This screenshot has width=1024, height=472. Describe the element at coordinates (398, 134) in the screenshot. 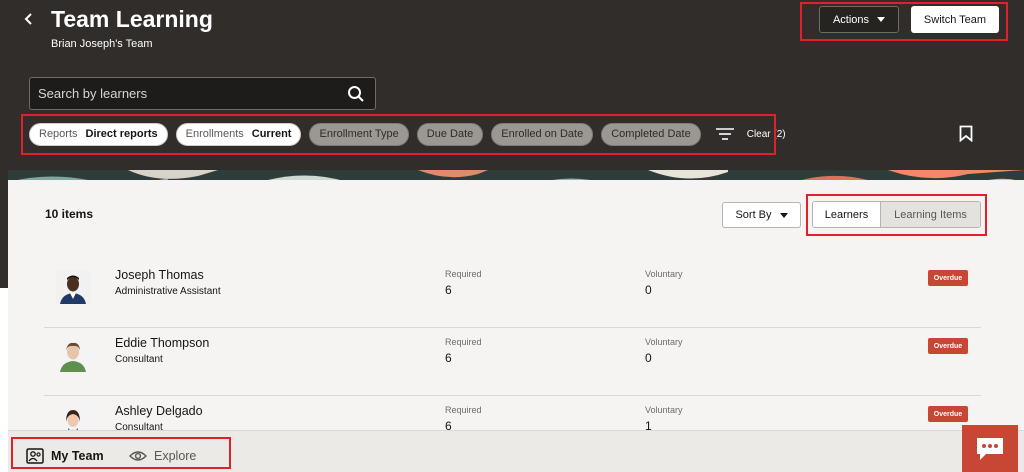

I see `highlight-box-filters` at that location.